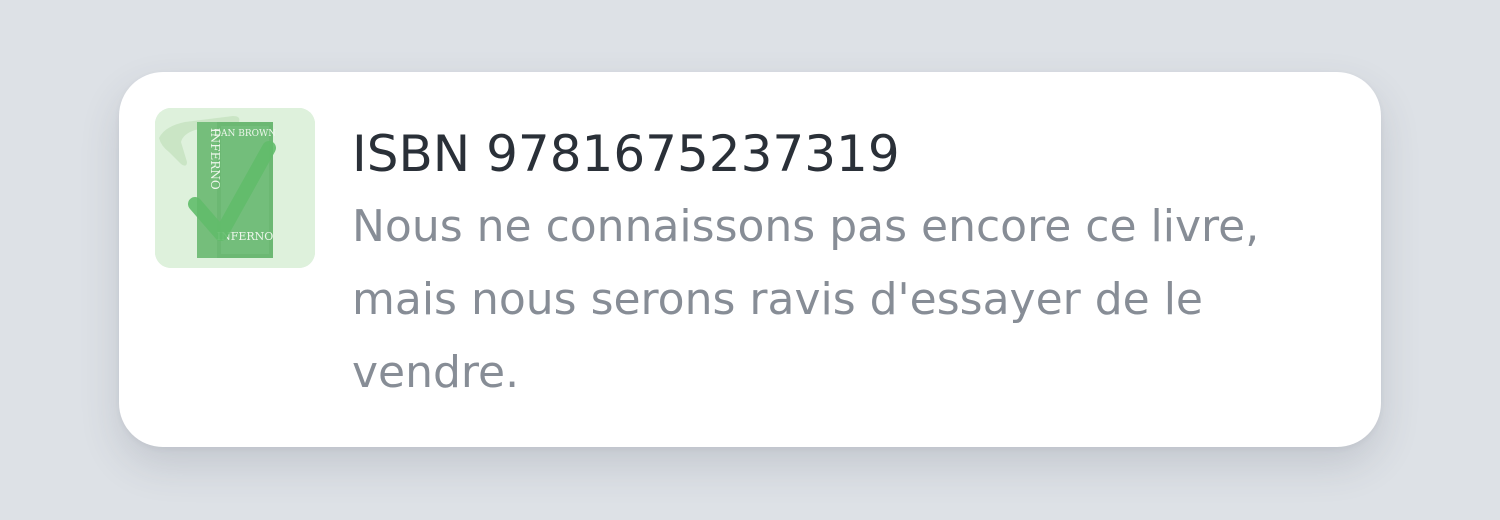  I want to click on book-cover-image: DAN BROWN INFERNO INFERNO, so click(235, 188).